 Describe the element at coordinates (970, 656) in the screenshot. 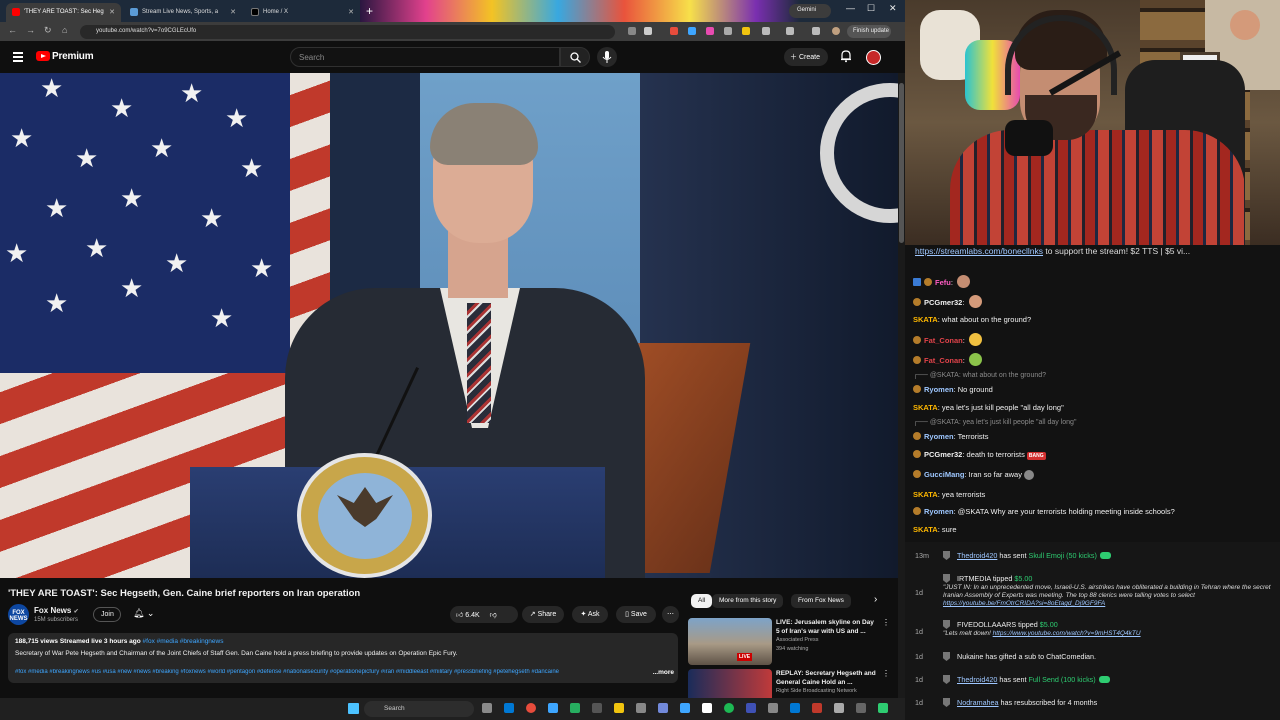

I see `activity-user: Nukaine` at that location.